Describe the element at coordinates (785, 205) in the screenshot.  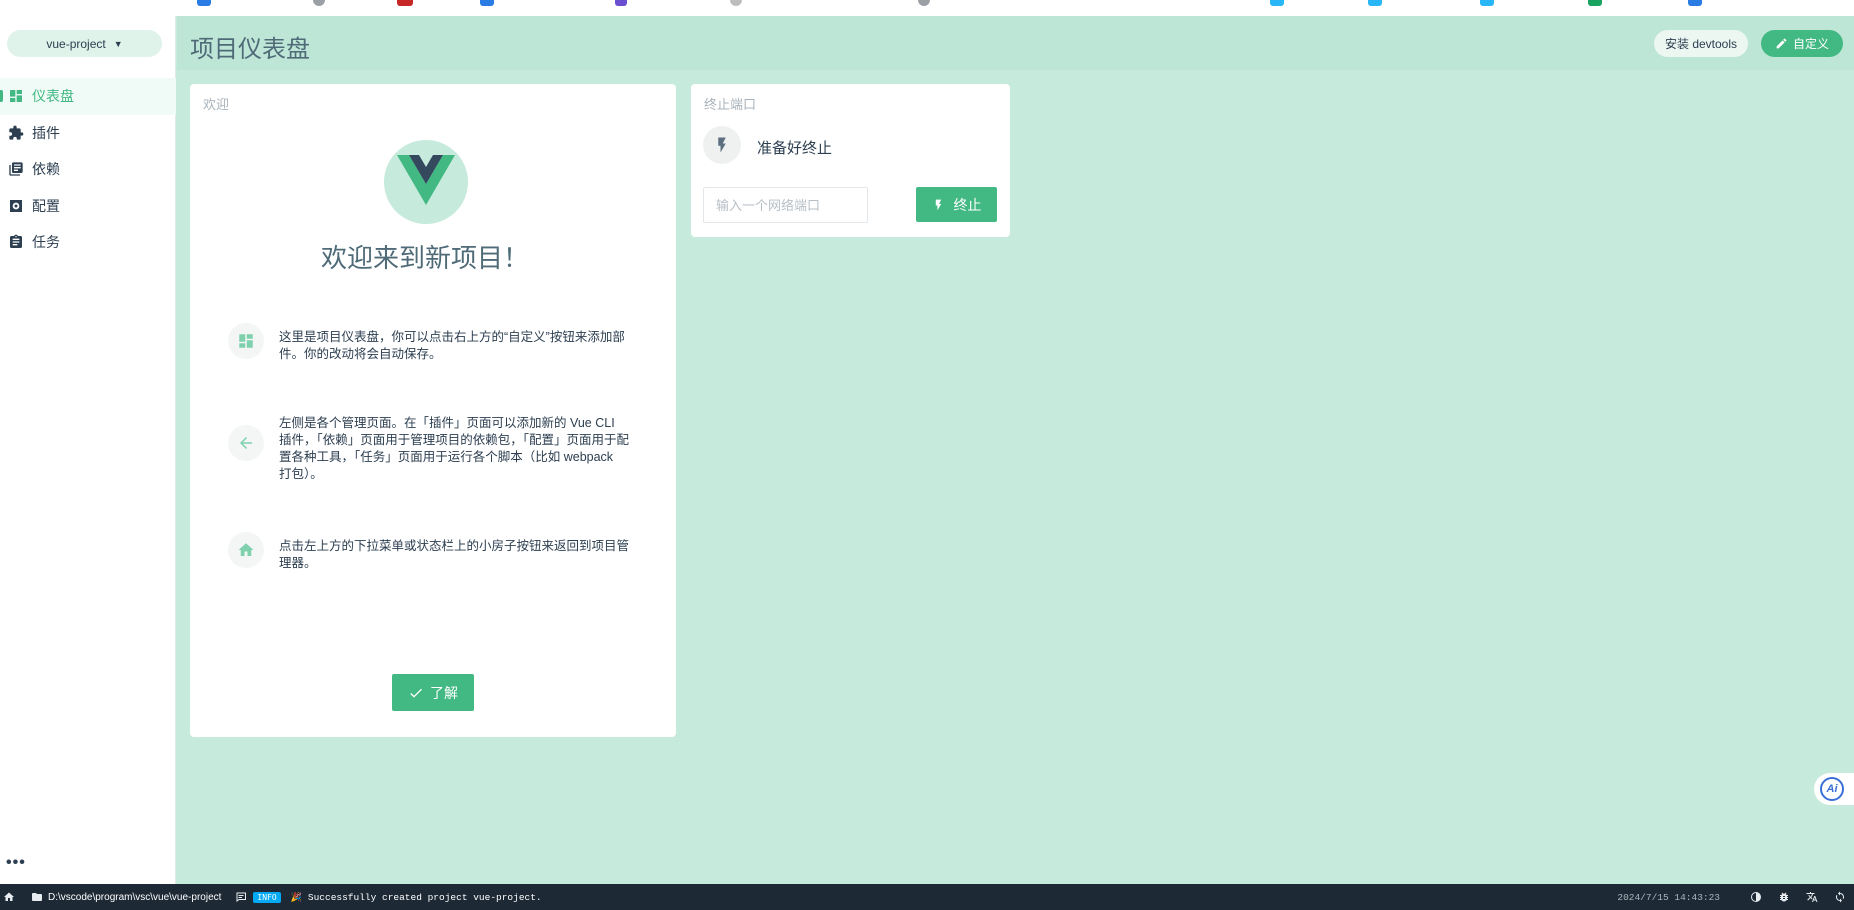
I see `port-input` at that location.